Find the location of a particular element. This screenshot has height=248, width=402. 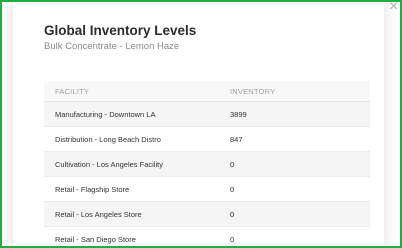

facility-cell: Distribution - Long Beach Distro is located at coordinates (108, 139).